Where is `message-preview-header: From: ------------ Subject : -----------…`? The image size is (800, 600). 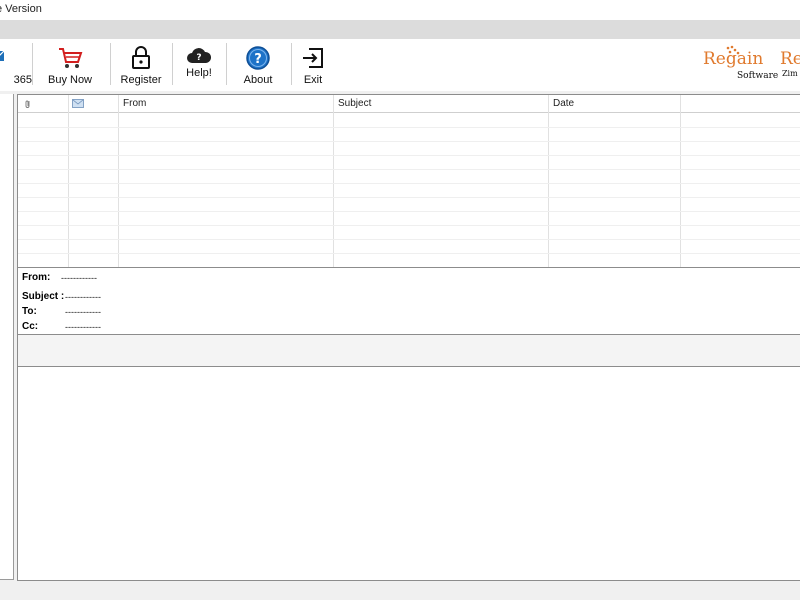
message-preview-header: From: ------------ Subject : -----------… is located at coordinates (409, 301).